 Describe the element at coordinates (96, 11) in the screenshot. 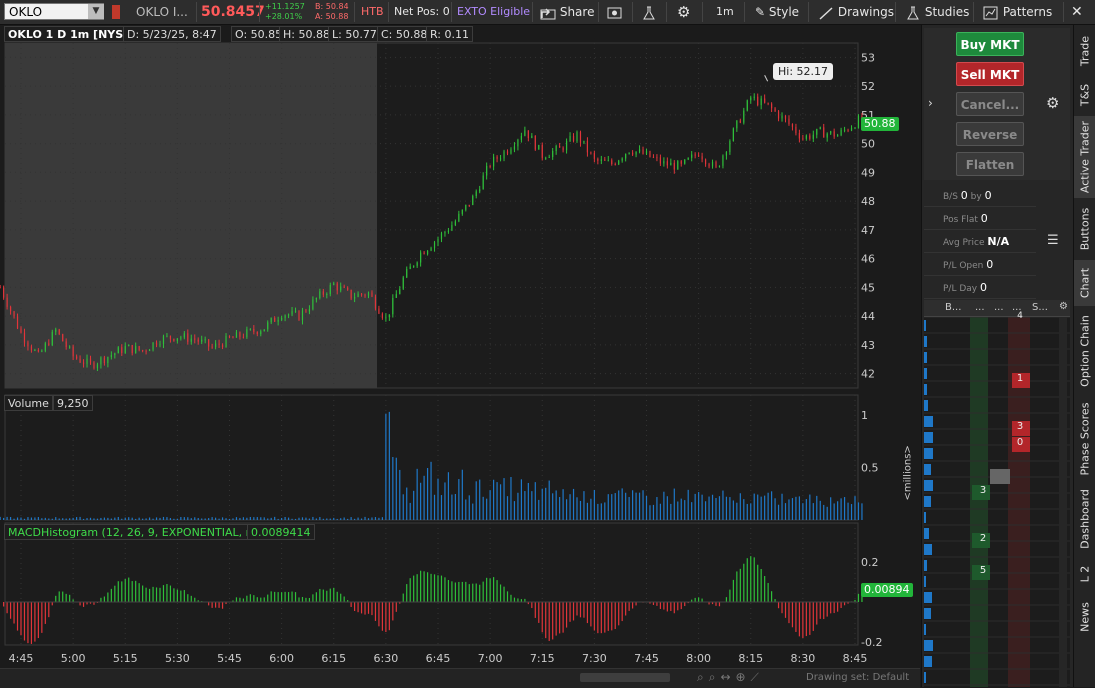

I see `symbol-dropdown-button: ▼` at that location.